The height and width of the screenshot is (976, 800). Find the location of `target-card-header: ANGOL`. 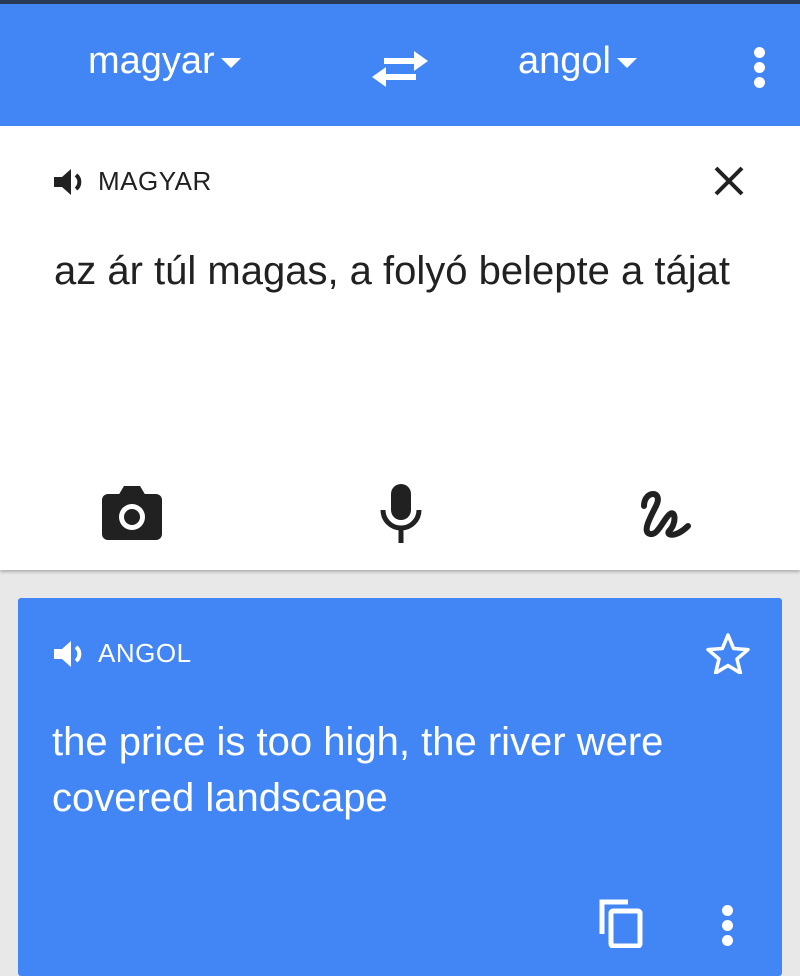

target-card-header: ANGOL is located at coordinates (122, 653).